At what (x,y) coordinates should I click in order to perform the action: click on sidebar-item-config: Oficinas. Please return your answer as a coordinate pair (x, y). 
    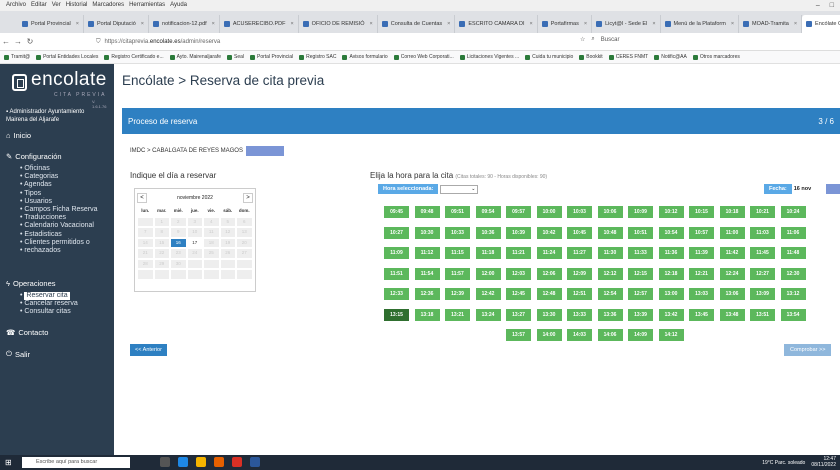
    Looking at the image, I should click on (59, 169).